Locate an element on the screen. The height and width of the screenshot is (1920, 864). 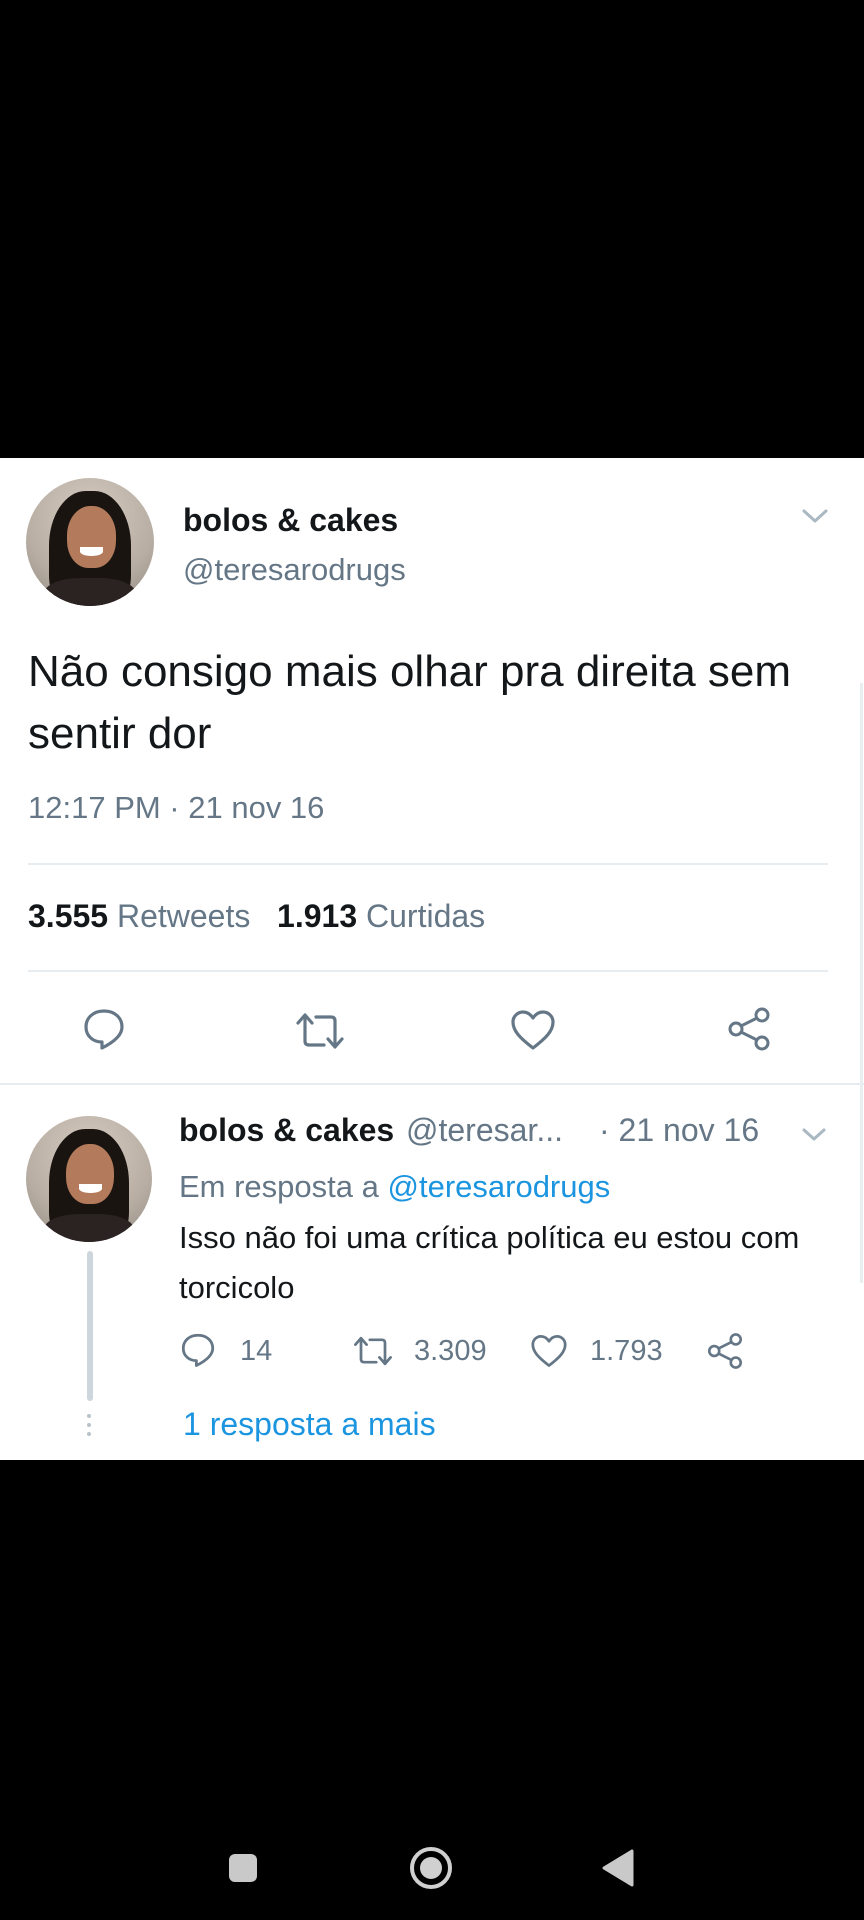
back-button is located at coordinates (618, 1868).